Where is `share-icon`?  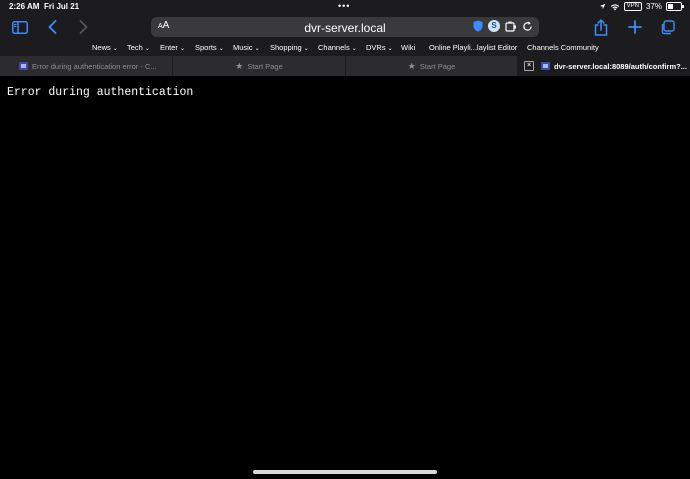 share-icon is located at coordinates (601, 27).